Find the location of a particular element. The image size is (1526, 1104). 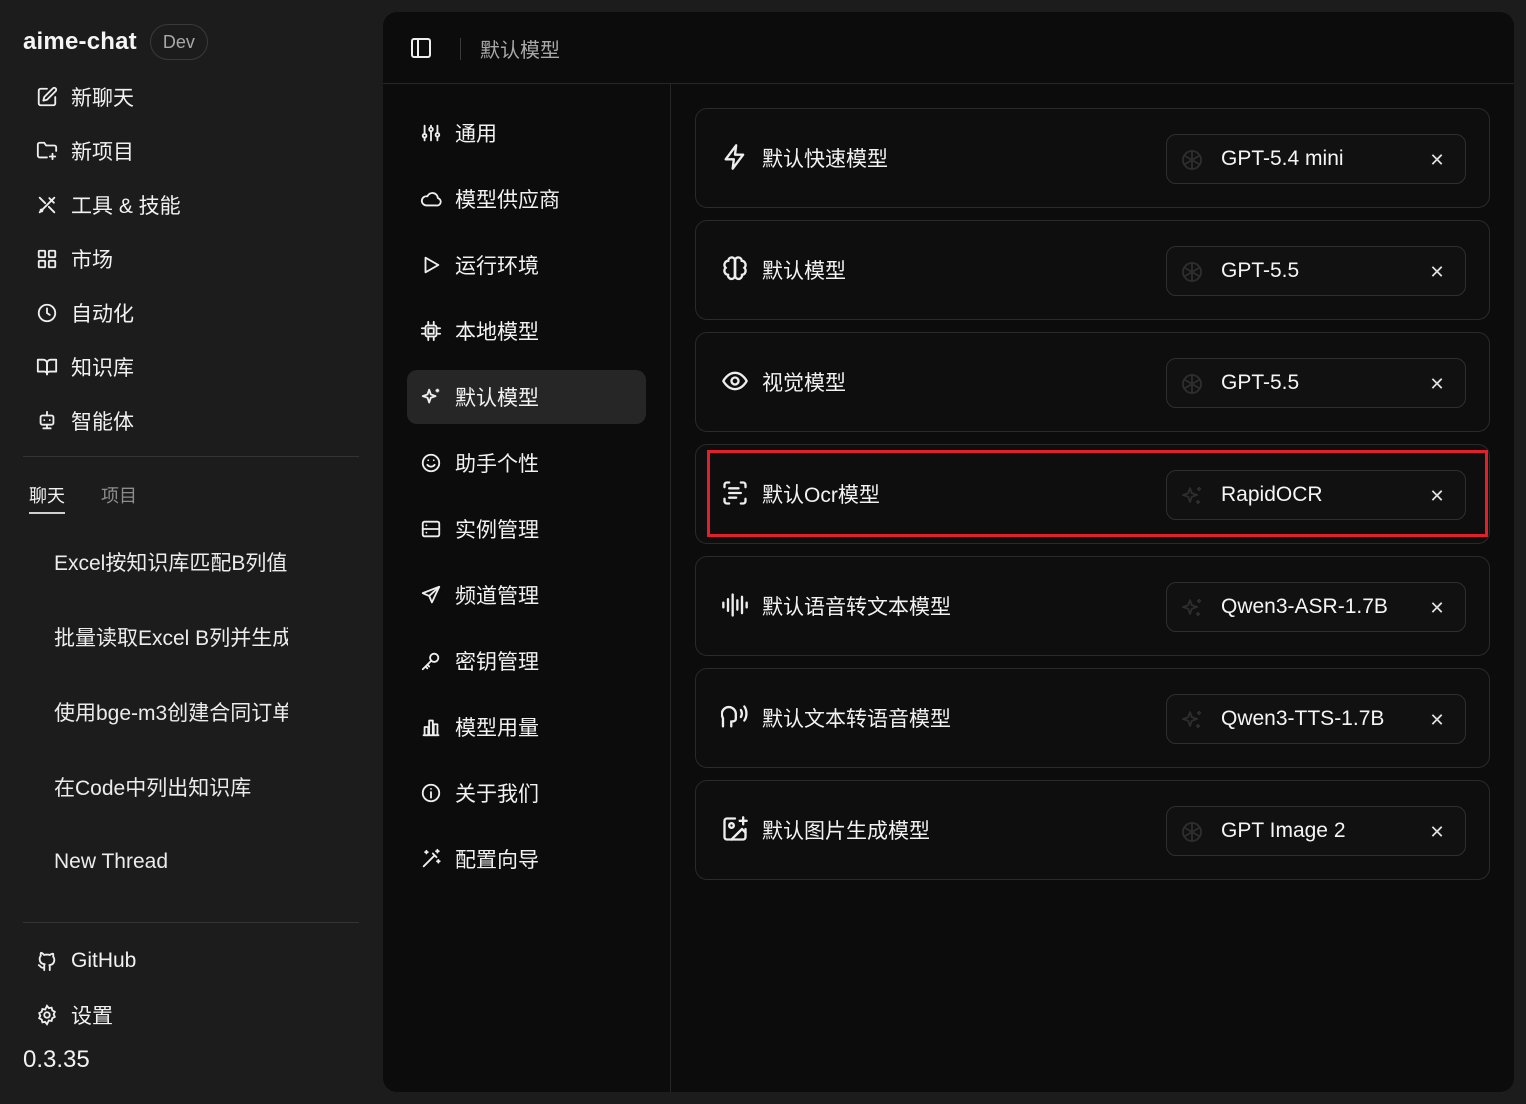

model-role-label: 默认模型 is located at coordinates (804, 271).